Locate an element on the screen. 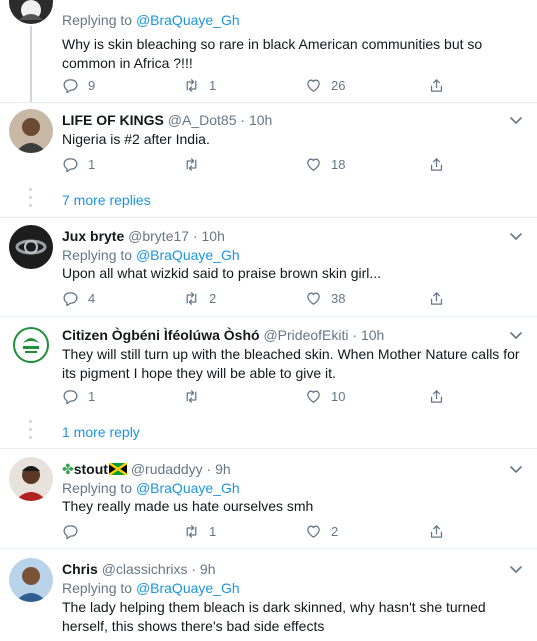  reply-count: 4 is located at coordinates (92, 298).